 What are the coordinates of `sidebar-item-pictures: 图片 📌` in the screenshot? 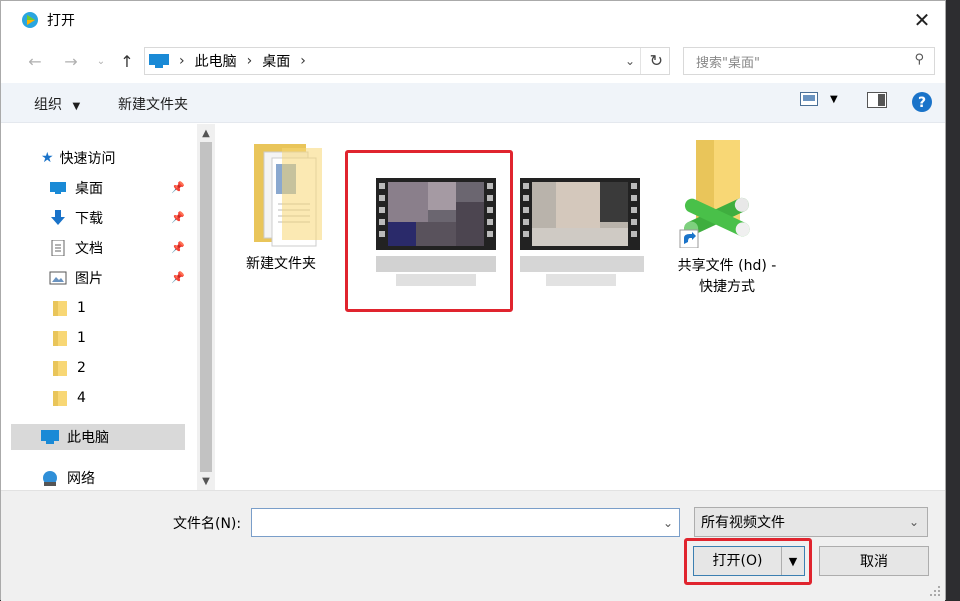 It's located at (117, 278).